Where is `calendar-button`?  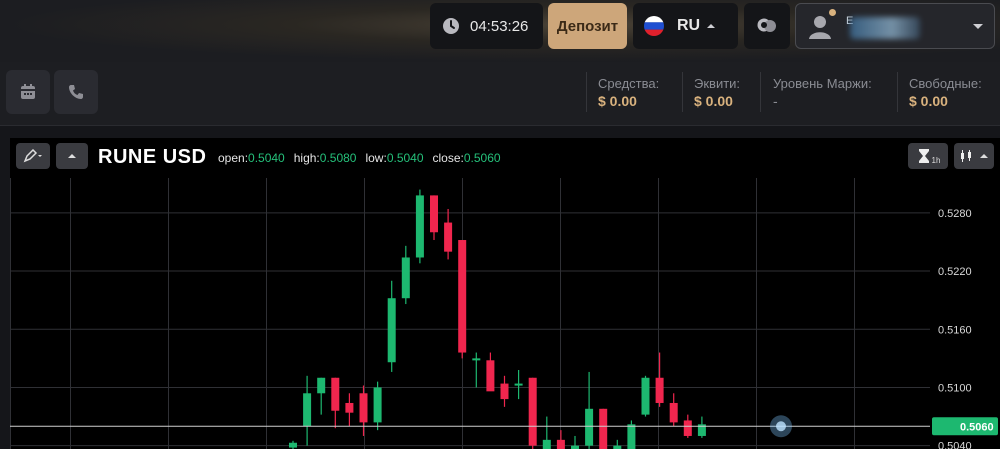 calendar-button is located at coordinates (28, 92).